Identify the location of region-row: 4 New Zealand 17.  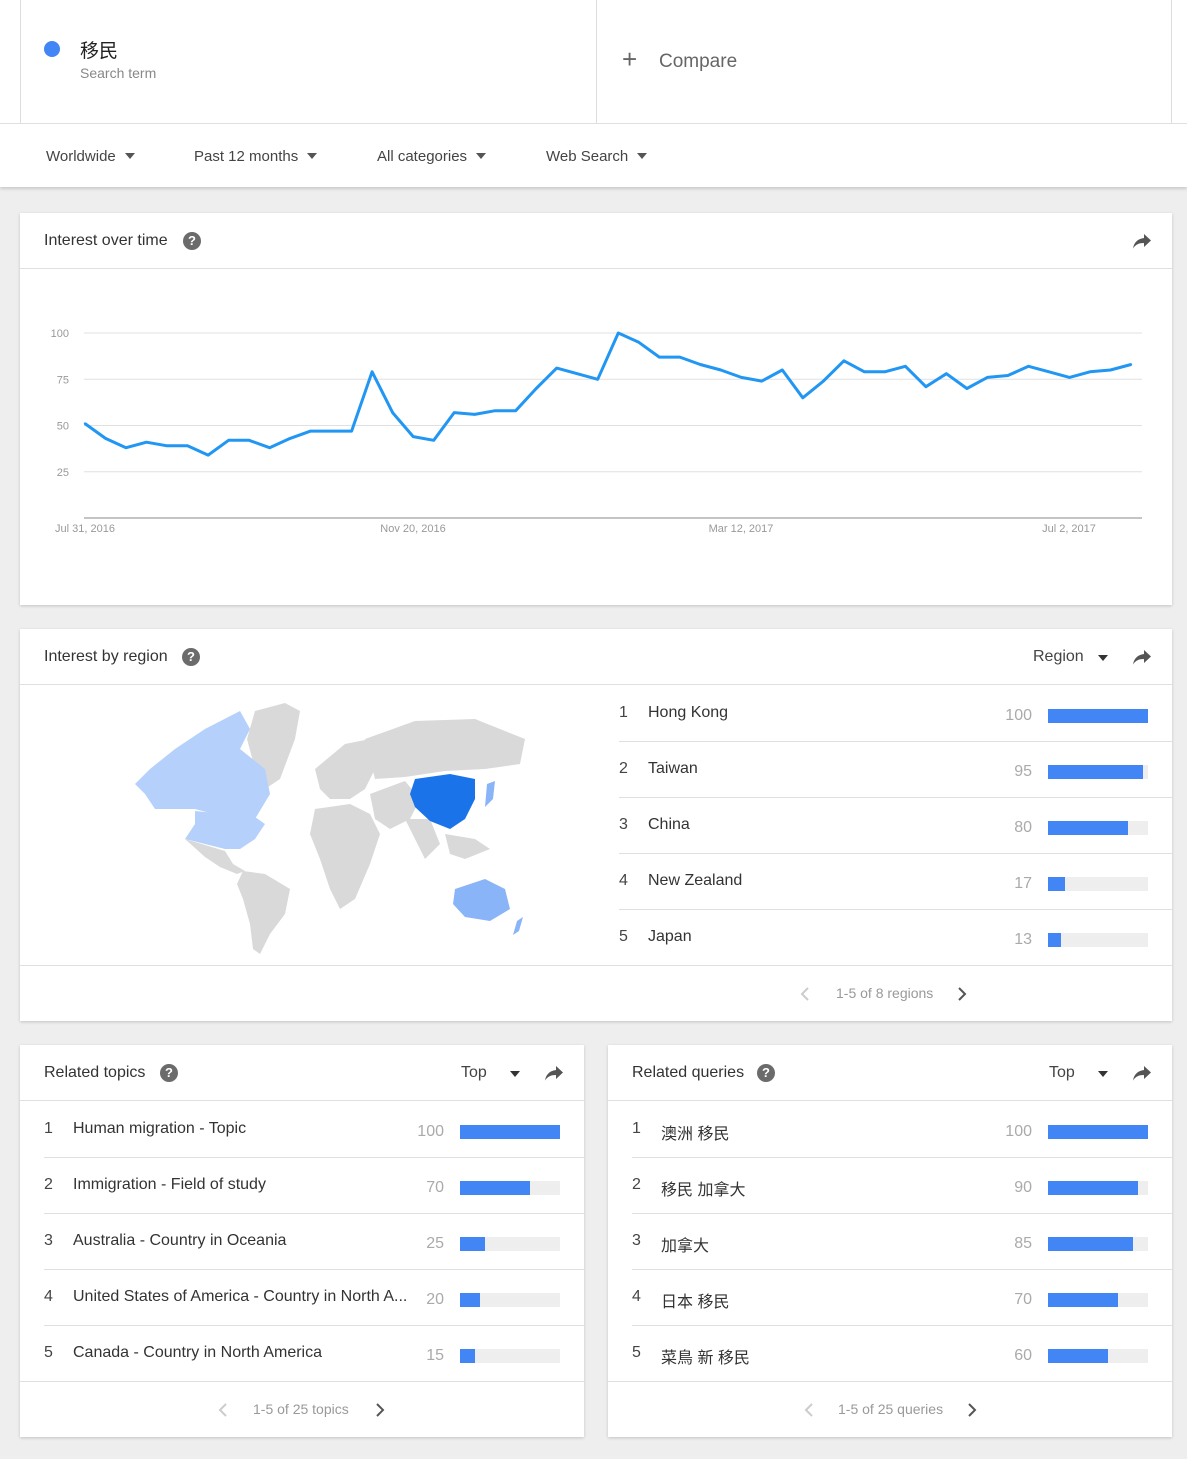
(895, 881).